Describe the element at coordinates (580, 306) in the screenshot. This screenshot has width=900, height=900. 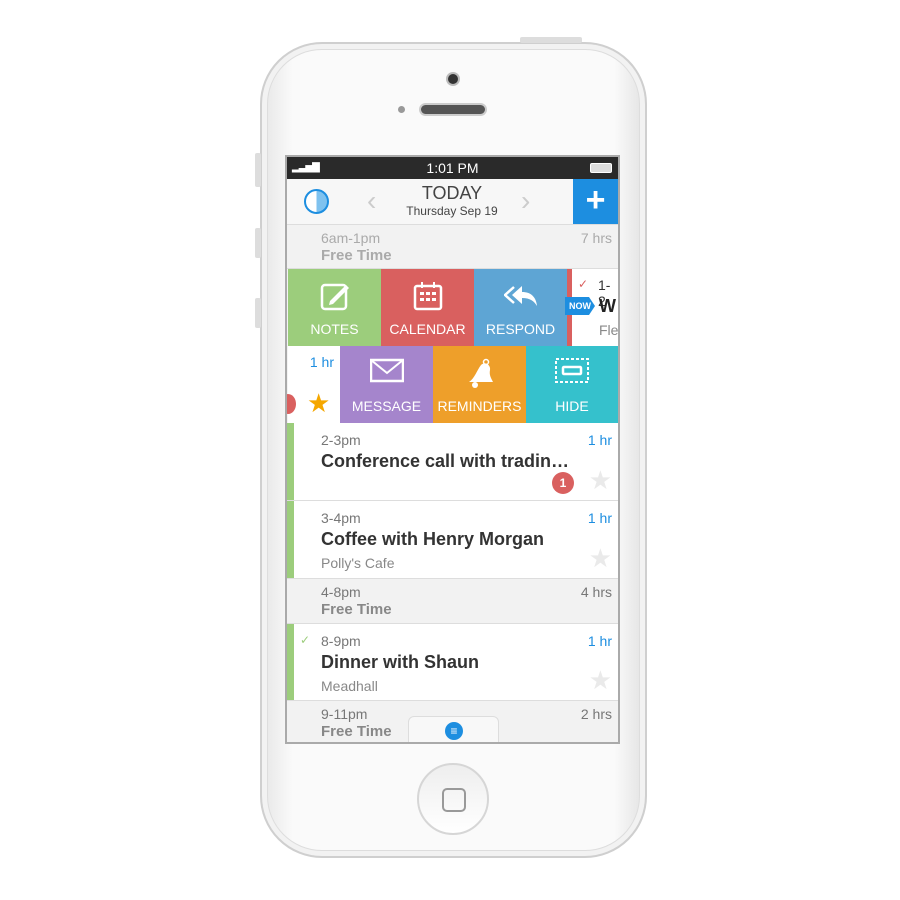
I see `now-badge: NOW` at that location.